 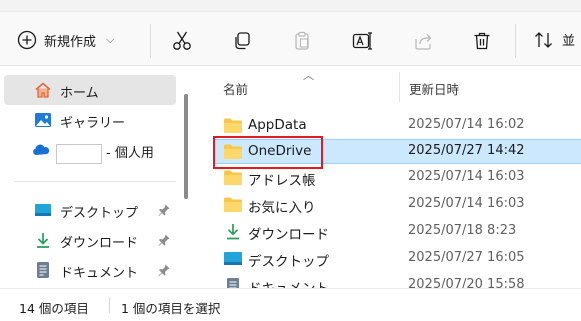 I want to click on nav-item-label: ギャラリー, so click(x=93, y=123).